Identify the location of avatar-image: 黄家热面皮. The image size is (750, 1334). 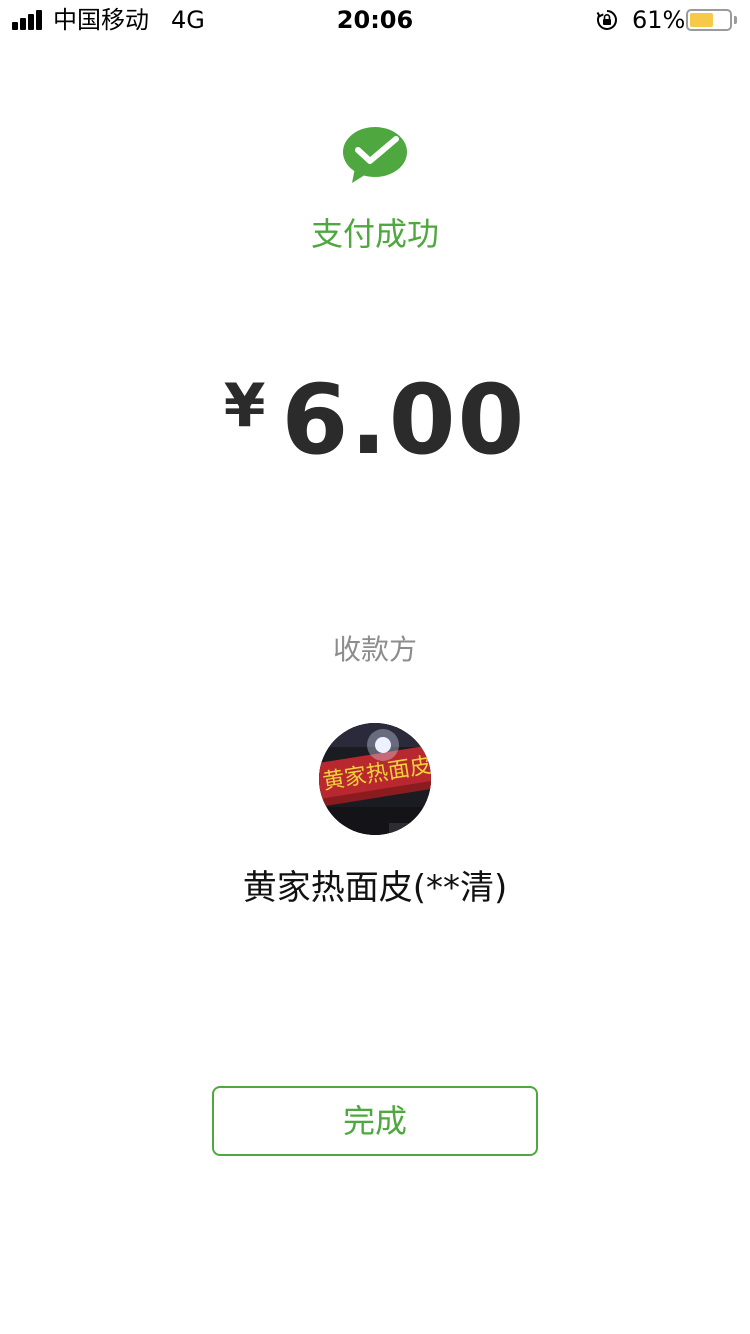
(375, 779).